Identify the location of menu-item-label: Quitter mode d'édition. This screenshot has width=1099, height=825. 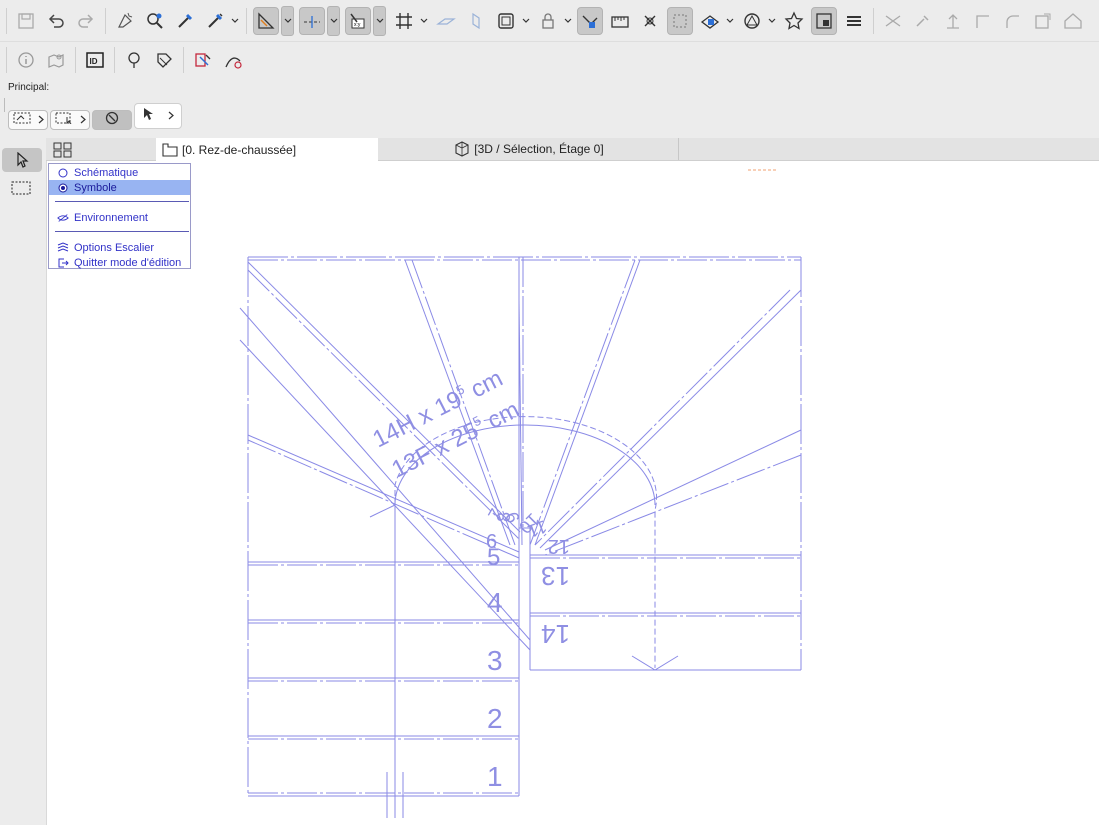
(128, 262).